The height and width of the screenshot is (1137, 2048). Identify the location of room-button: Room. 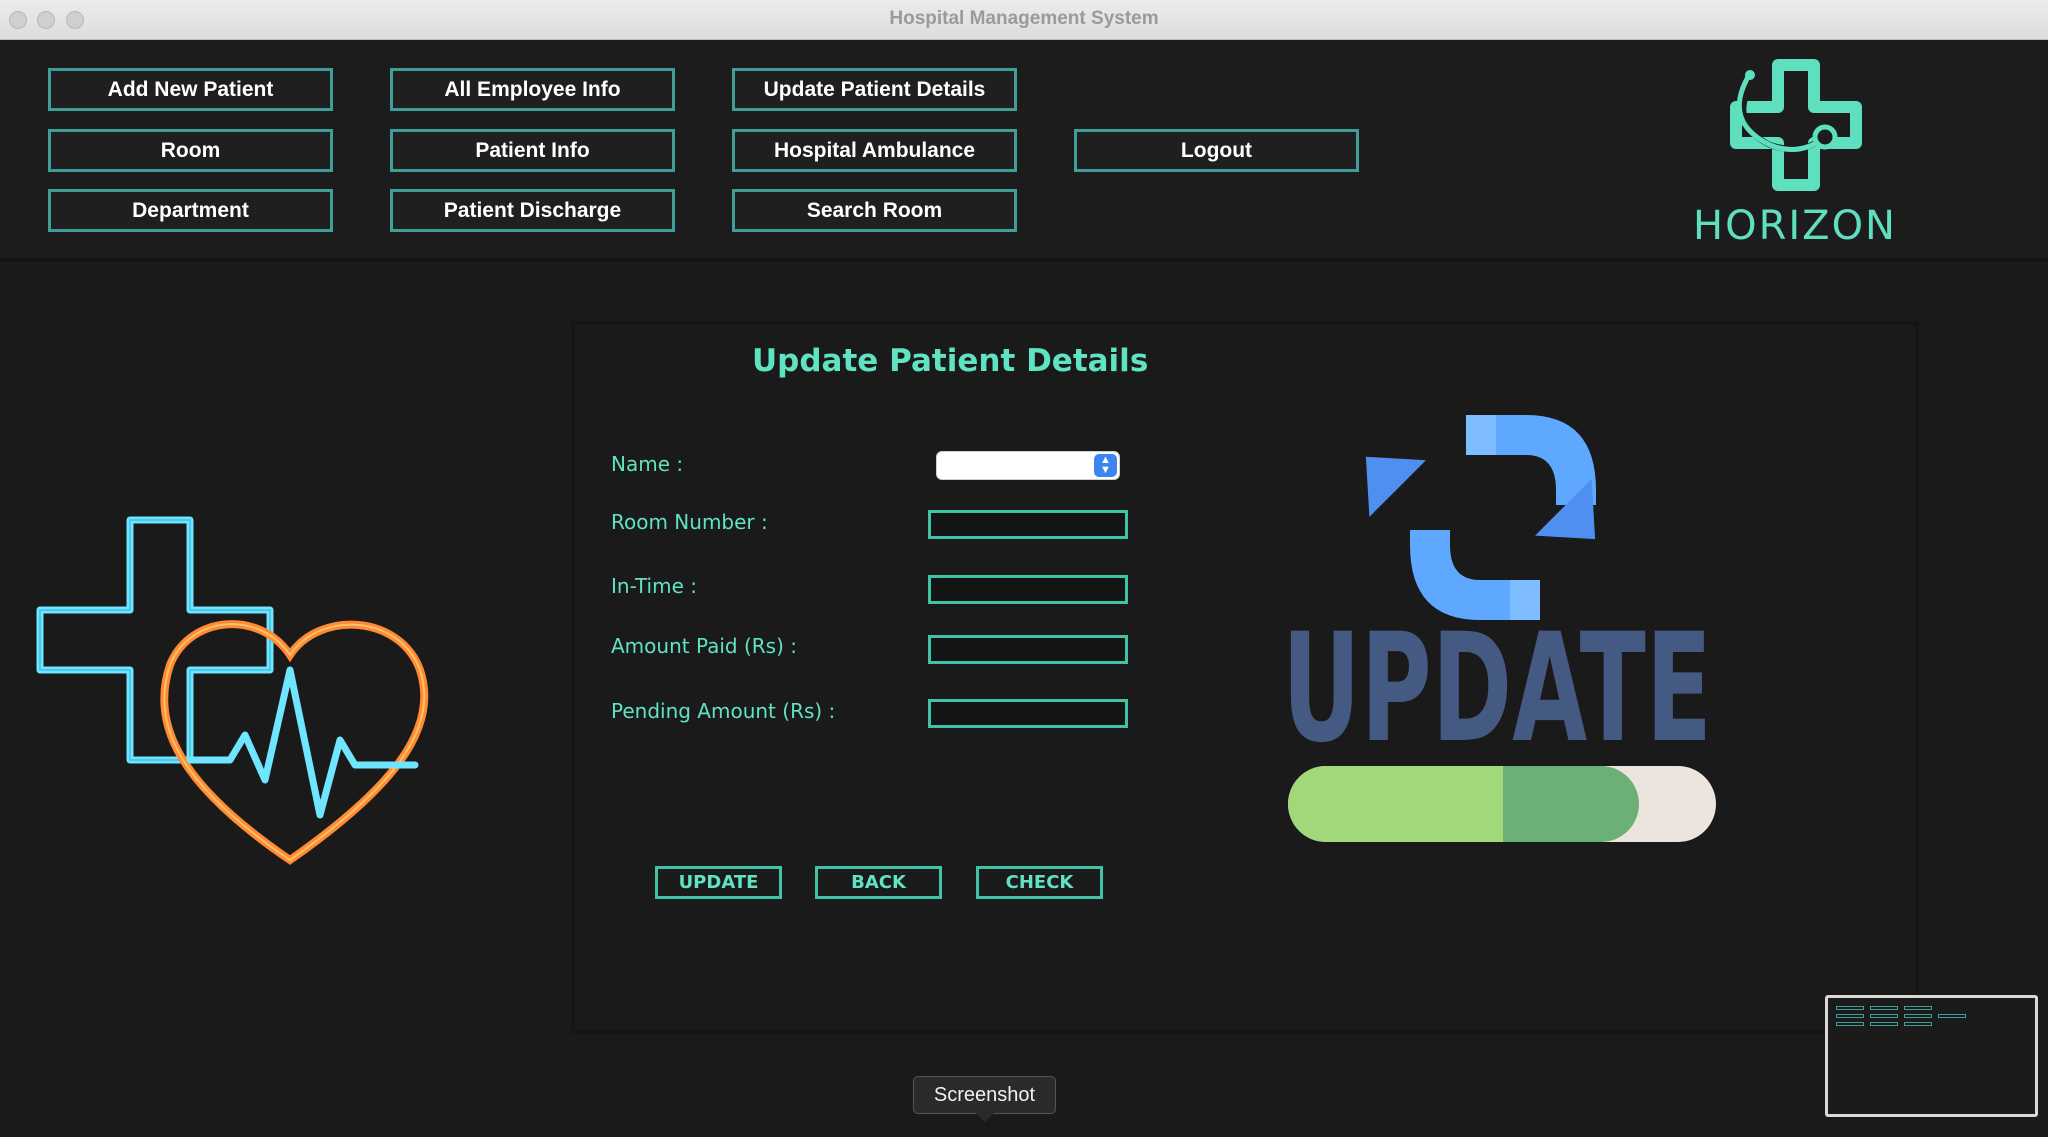
(190, 150).